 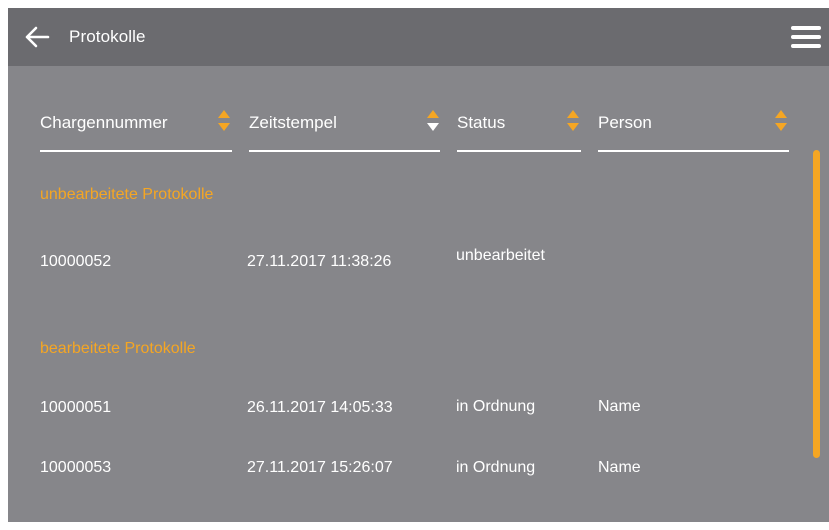 I want to click on cell-status: unbearbeitet, so click(x=500, y=255).